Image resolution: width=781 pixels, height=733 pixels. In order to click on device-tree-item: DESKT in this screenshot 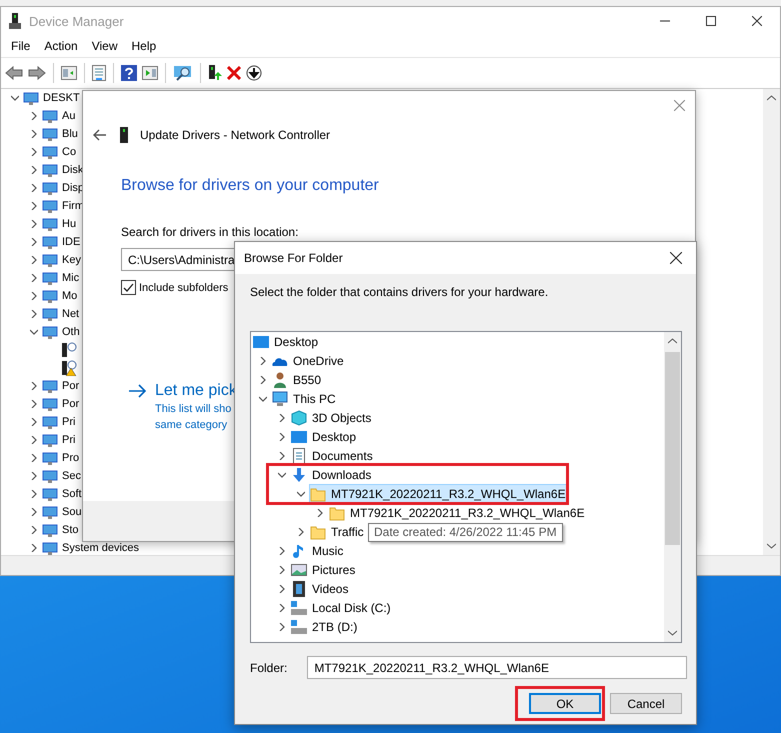, I will do `click(51, 98)`.